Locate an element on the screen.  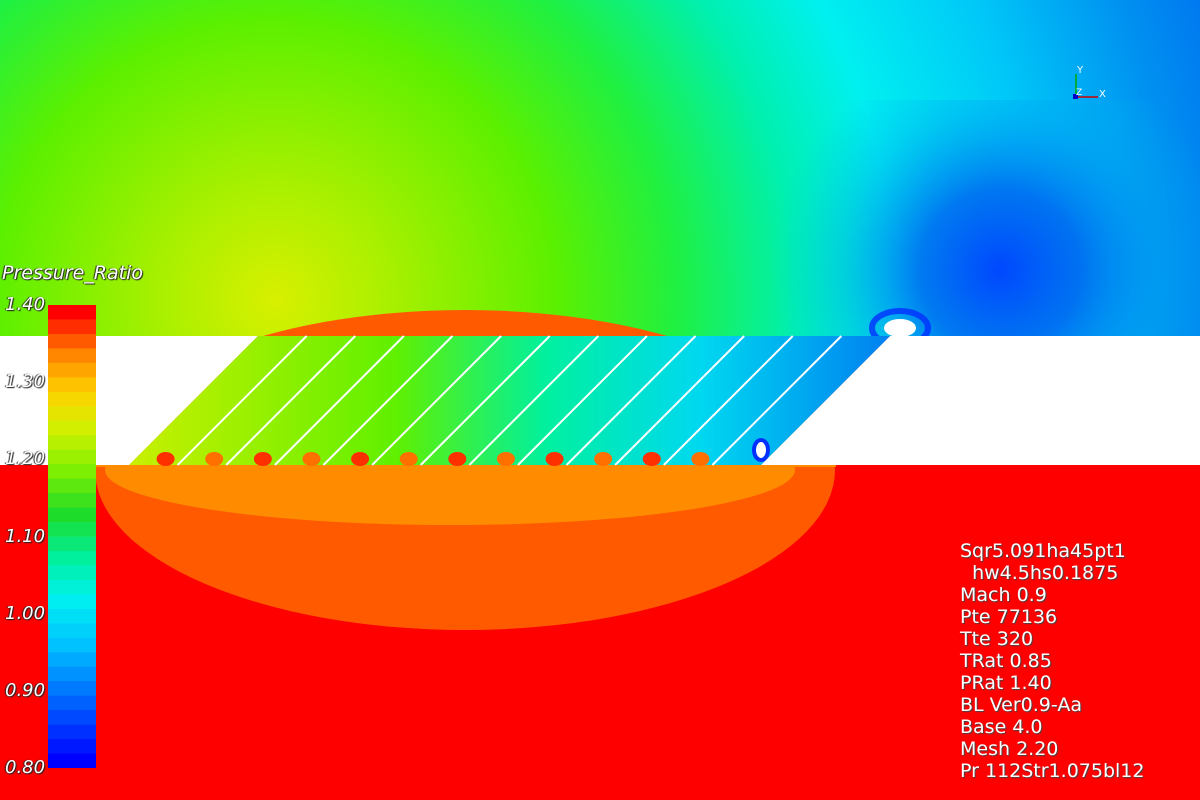
axis-x-label: X is located at coordinates (1102, 94).